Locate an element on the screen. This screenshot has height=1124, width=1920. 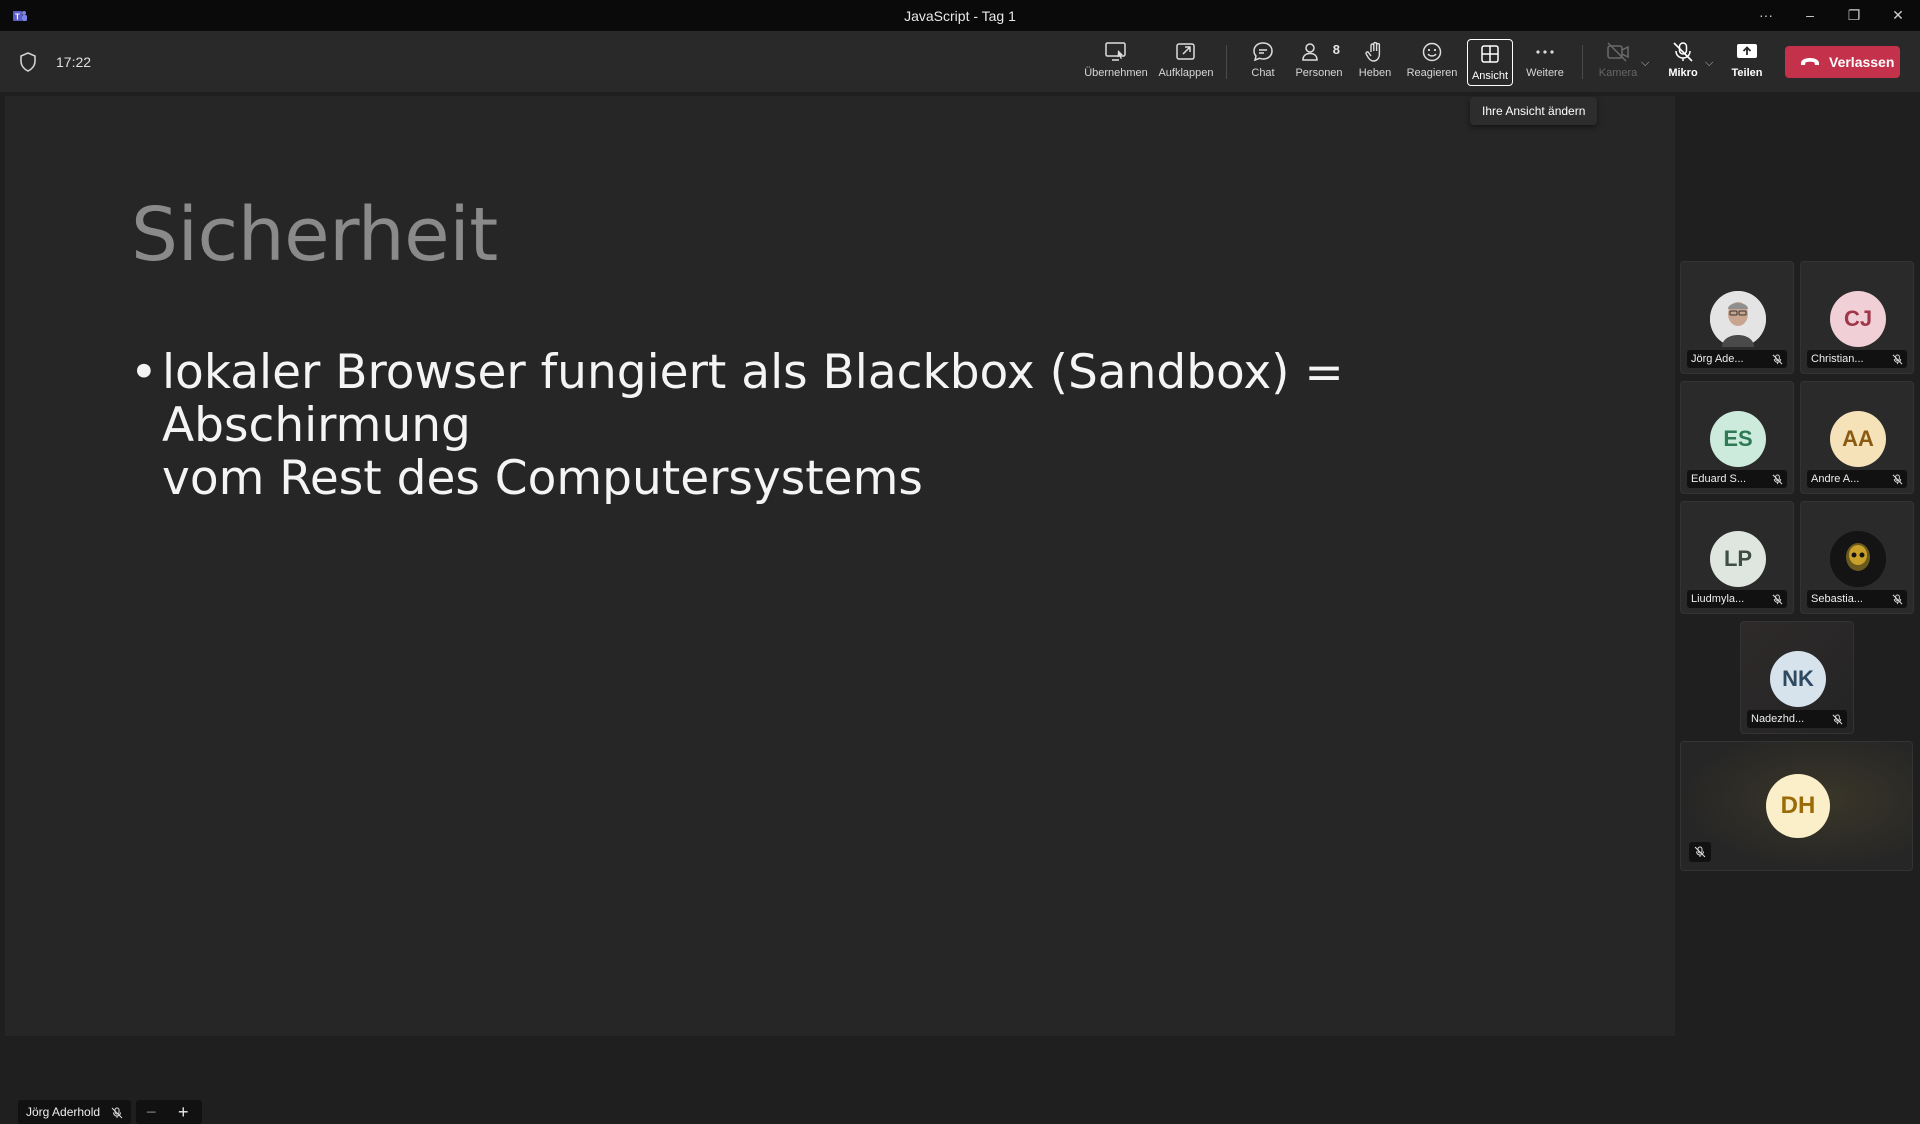
aufklappen-button: Aufklappen is located at coordinates (1186, 62).